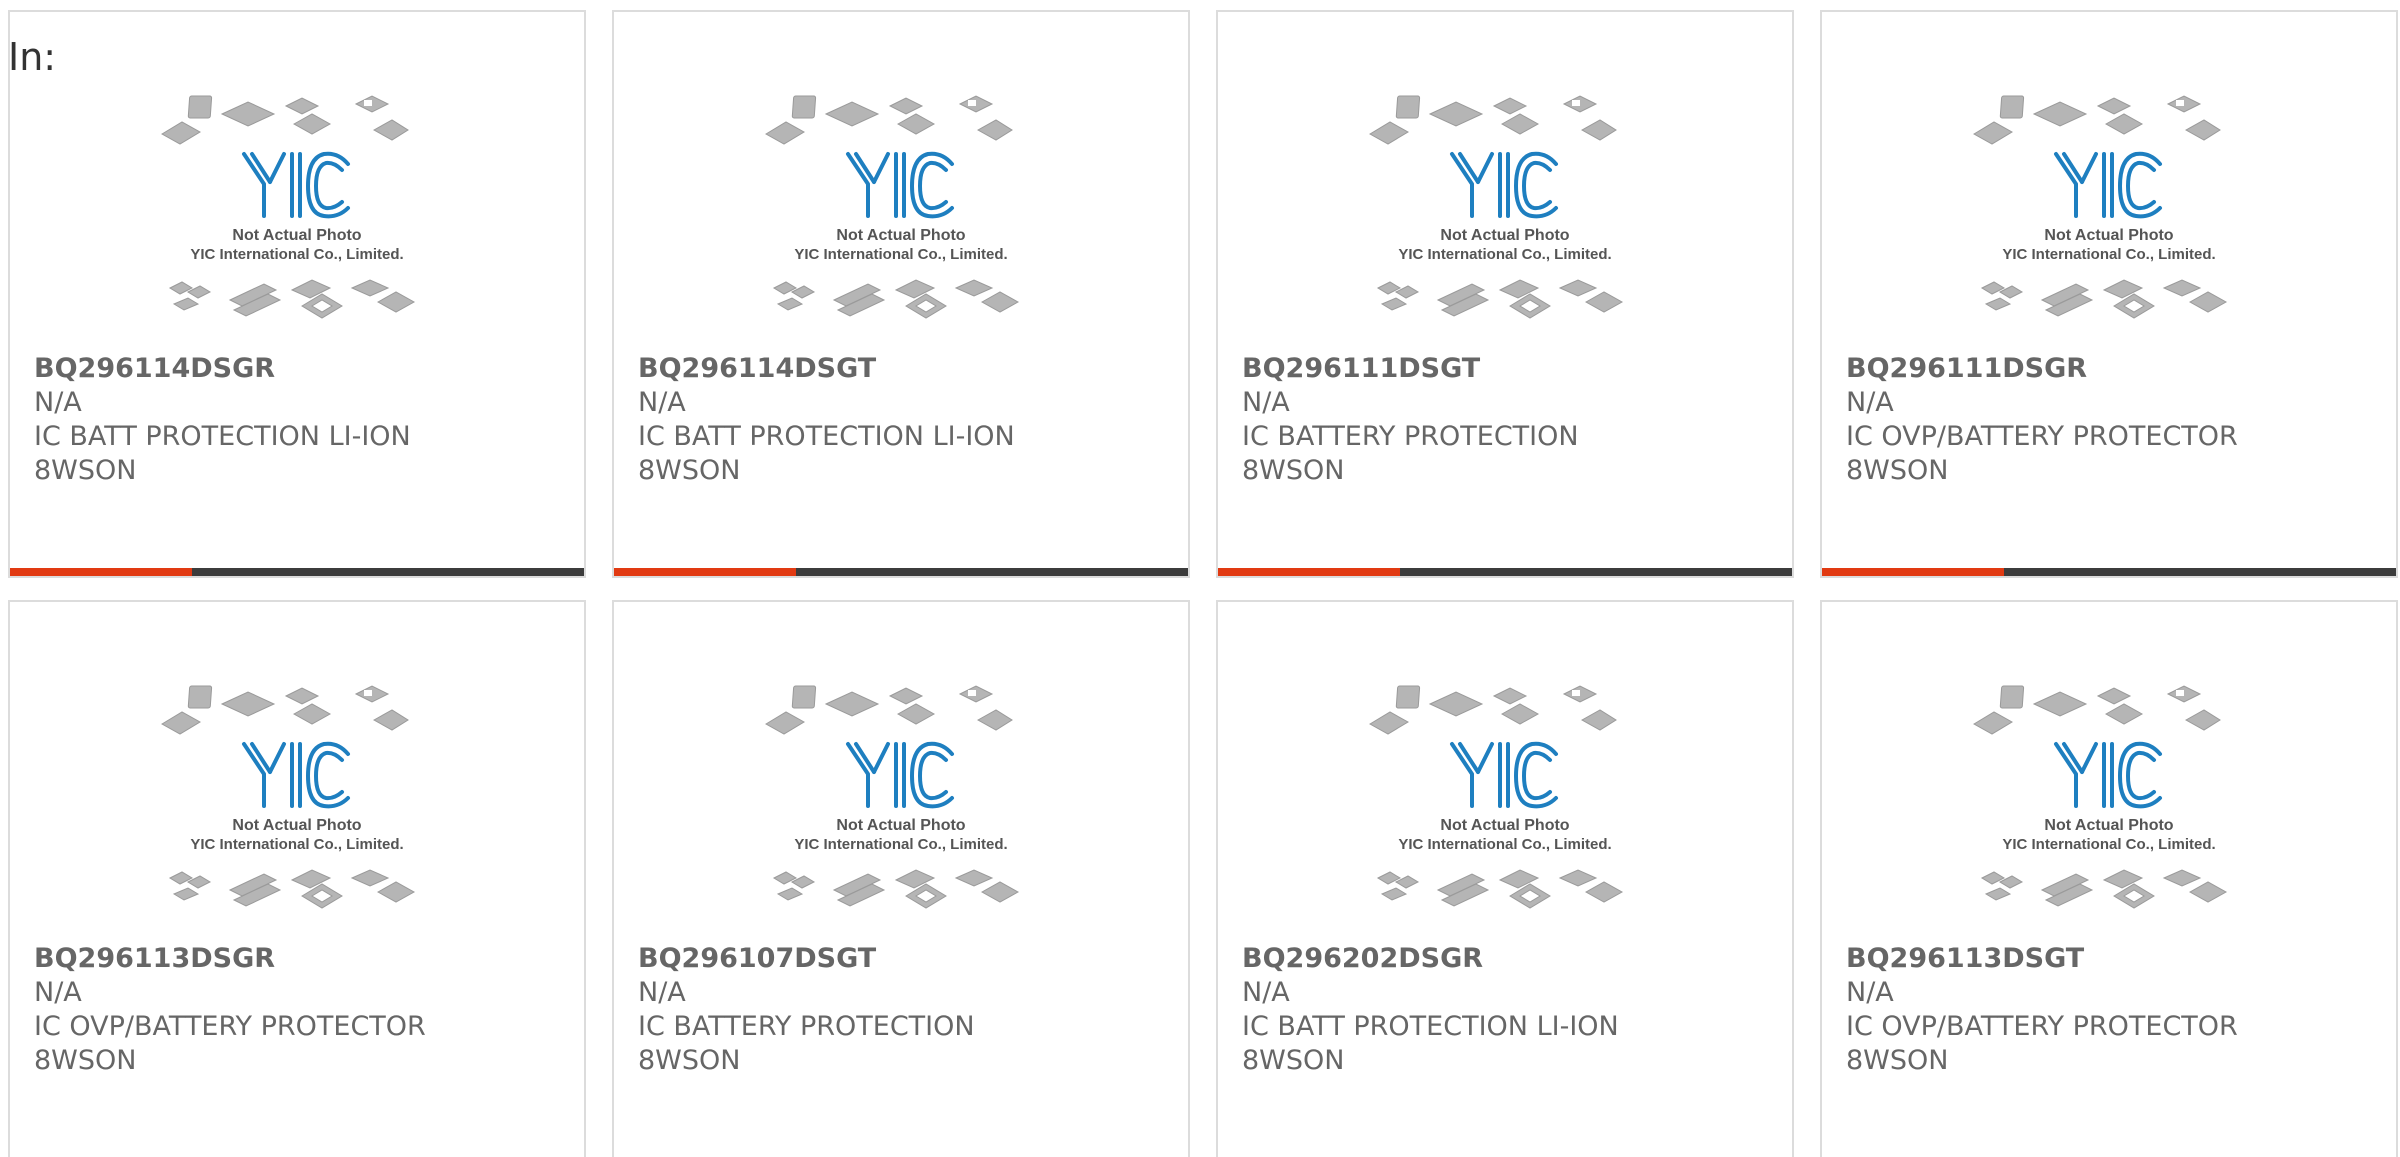 This screenshot has width=2400, height=1157. Describe the element at coordinates (2113, 959) in the screenshot. I see `part-number-link: BQ296113DSGT` at that location.